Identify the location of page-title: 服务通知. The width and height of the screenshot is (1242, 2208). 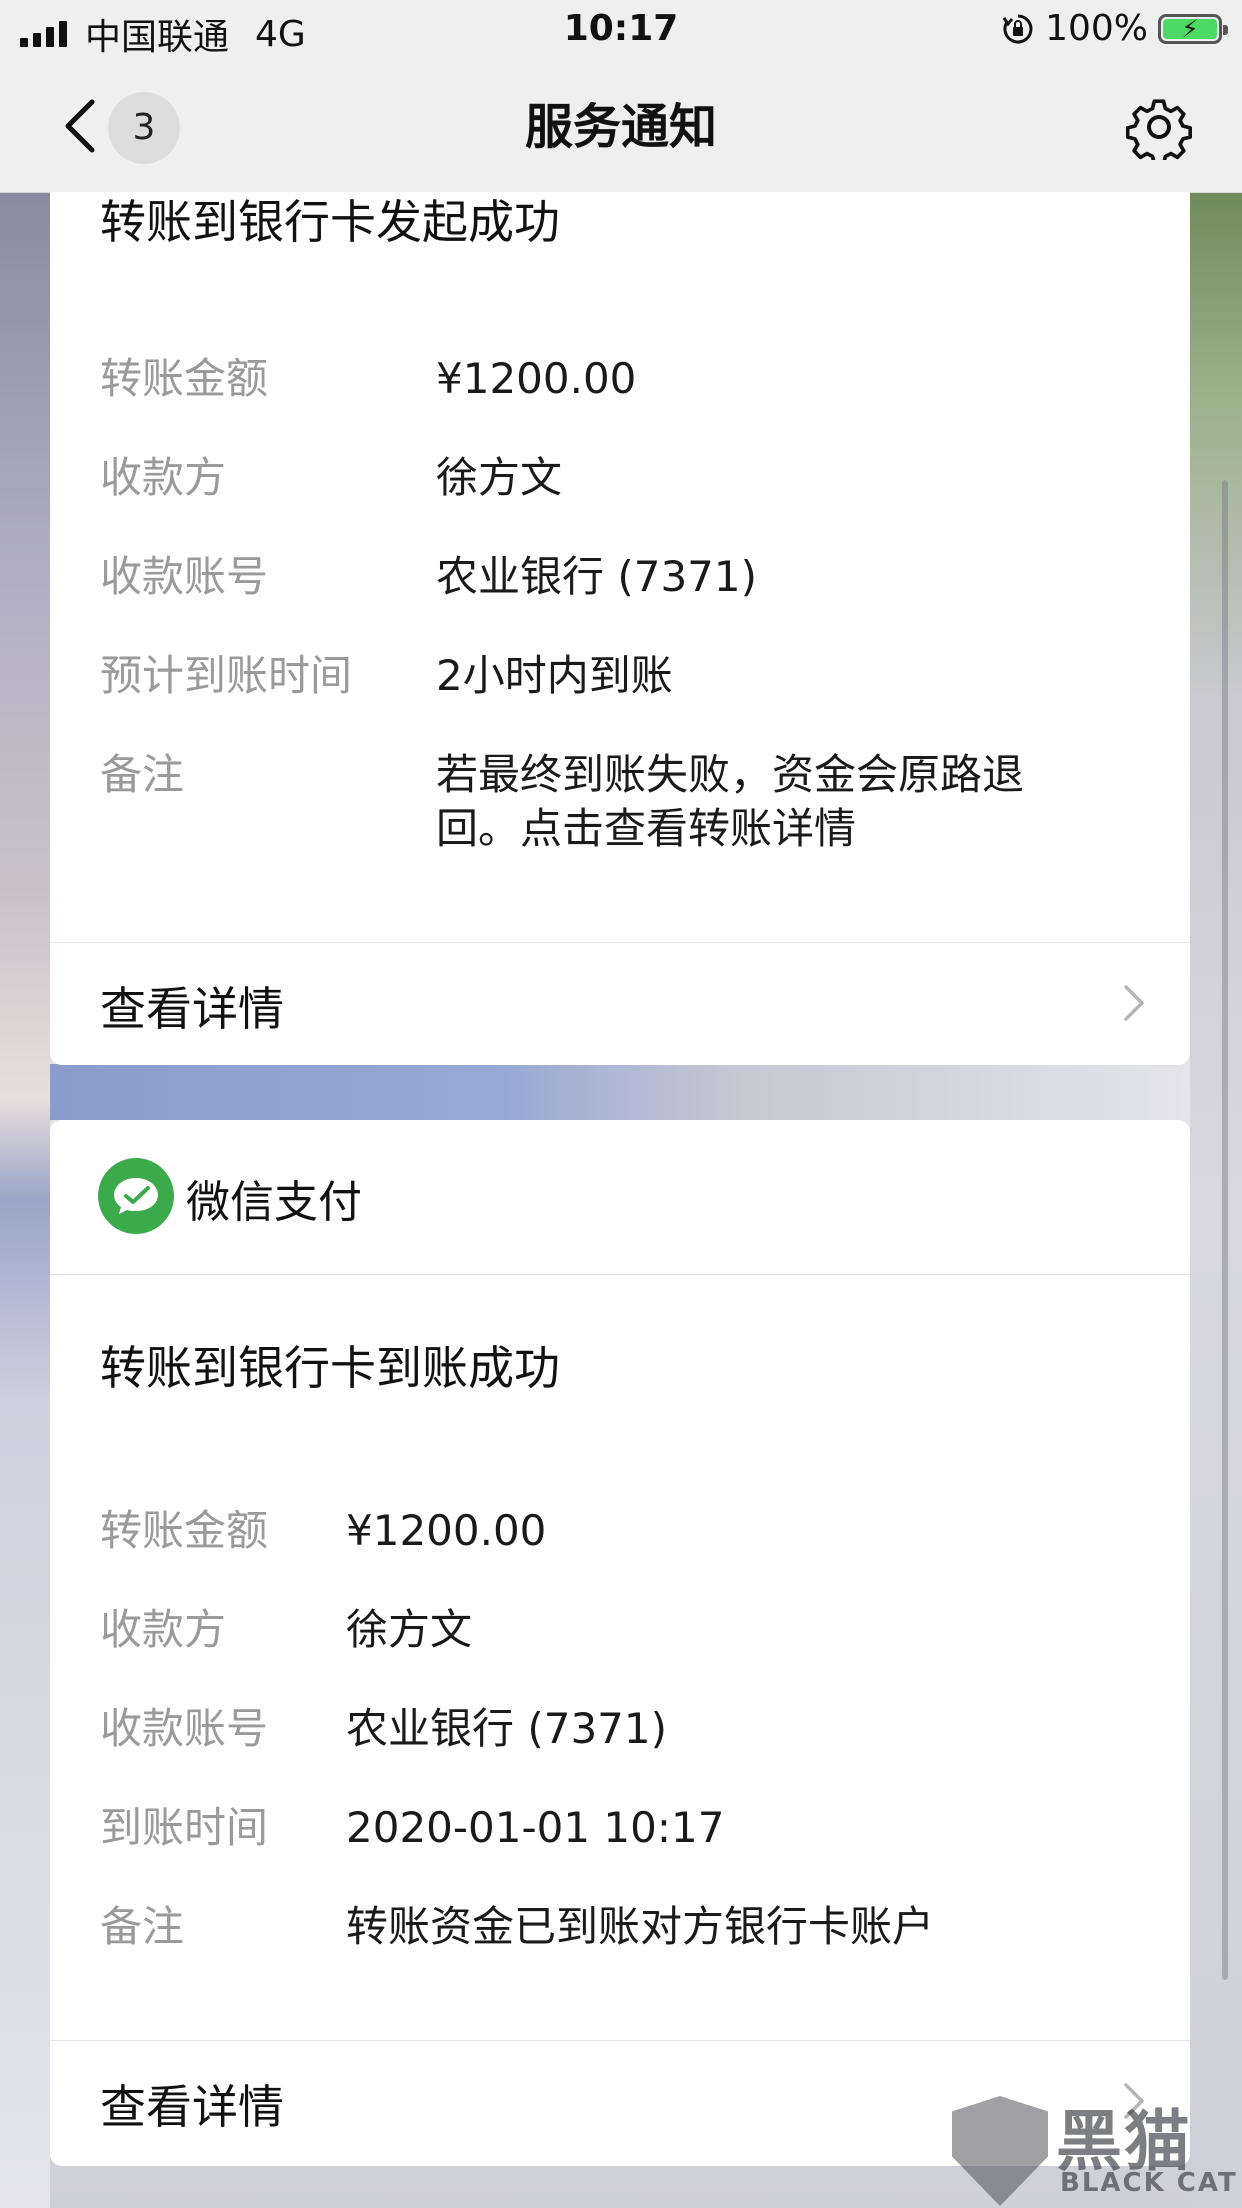
(620, 127).